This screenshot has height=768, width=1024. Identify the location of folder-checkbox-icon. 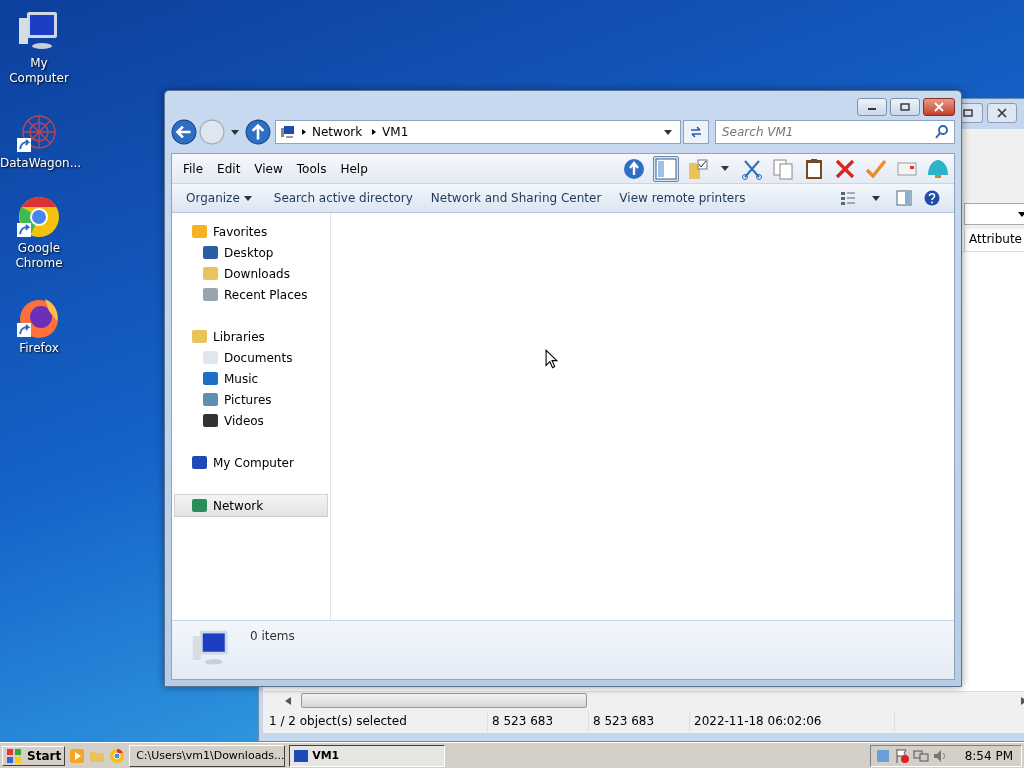
(698, 168).